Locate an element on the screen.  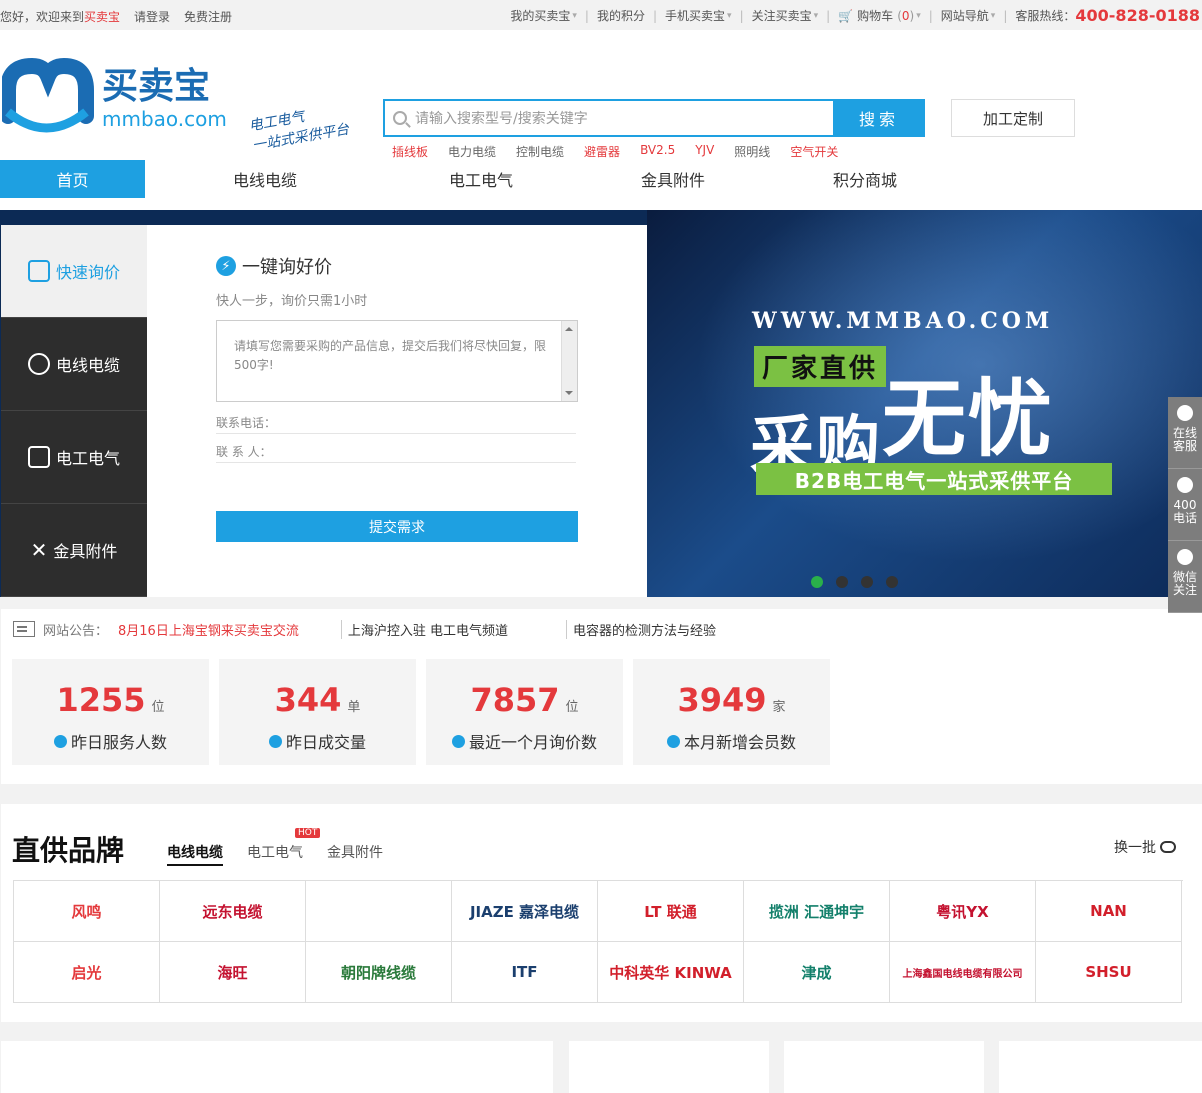
nav-fittings: 金具附件 is located at coordinates (673, 179).